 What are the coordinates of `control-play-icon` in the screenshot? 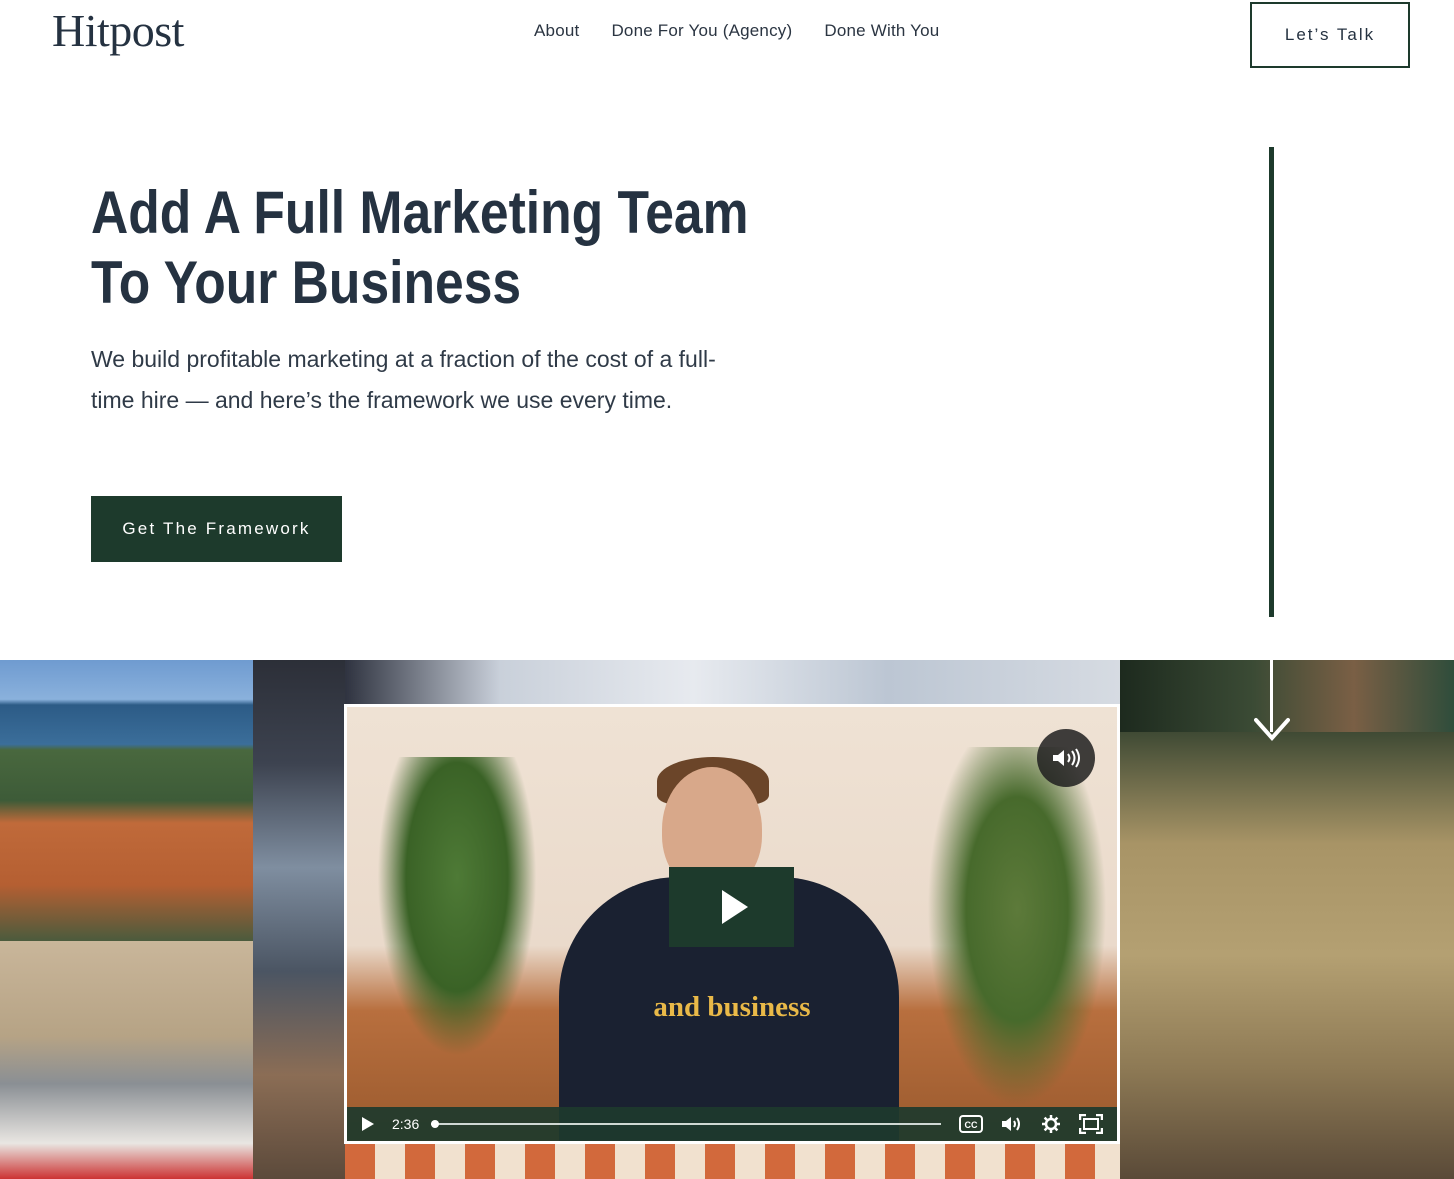 It's located at (368, 1124).